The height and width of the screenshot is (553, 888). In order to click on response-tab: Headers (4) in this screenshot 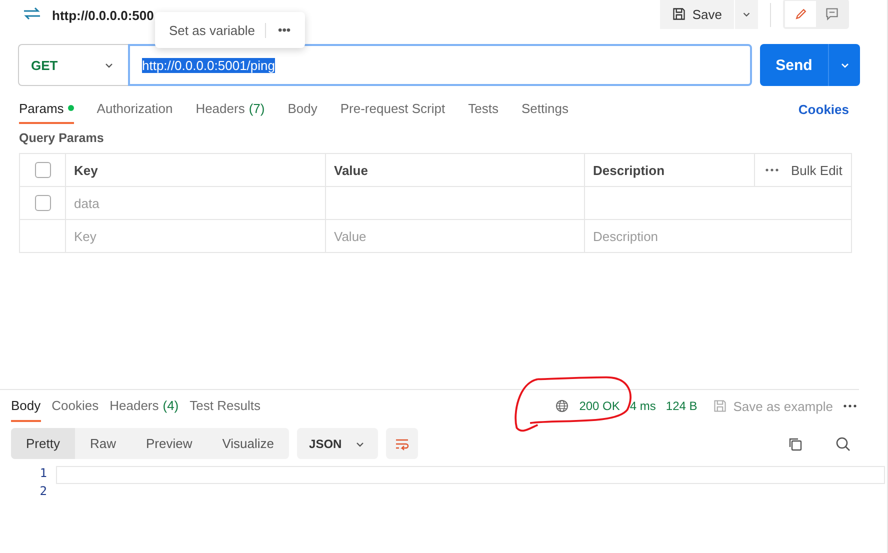, I will do `click(144, 406)`.